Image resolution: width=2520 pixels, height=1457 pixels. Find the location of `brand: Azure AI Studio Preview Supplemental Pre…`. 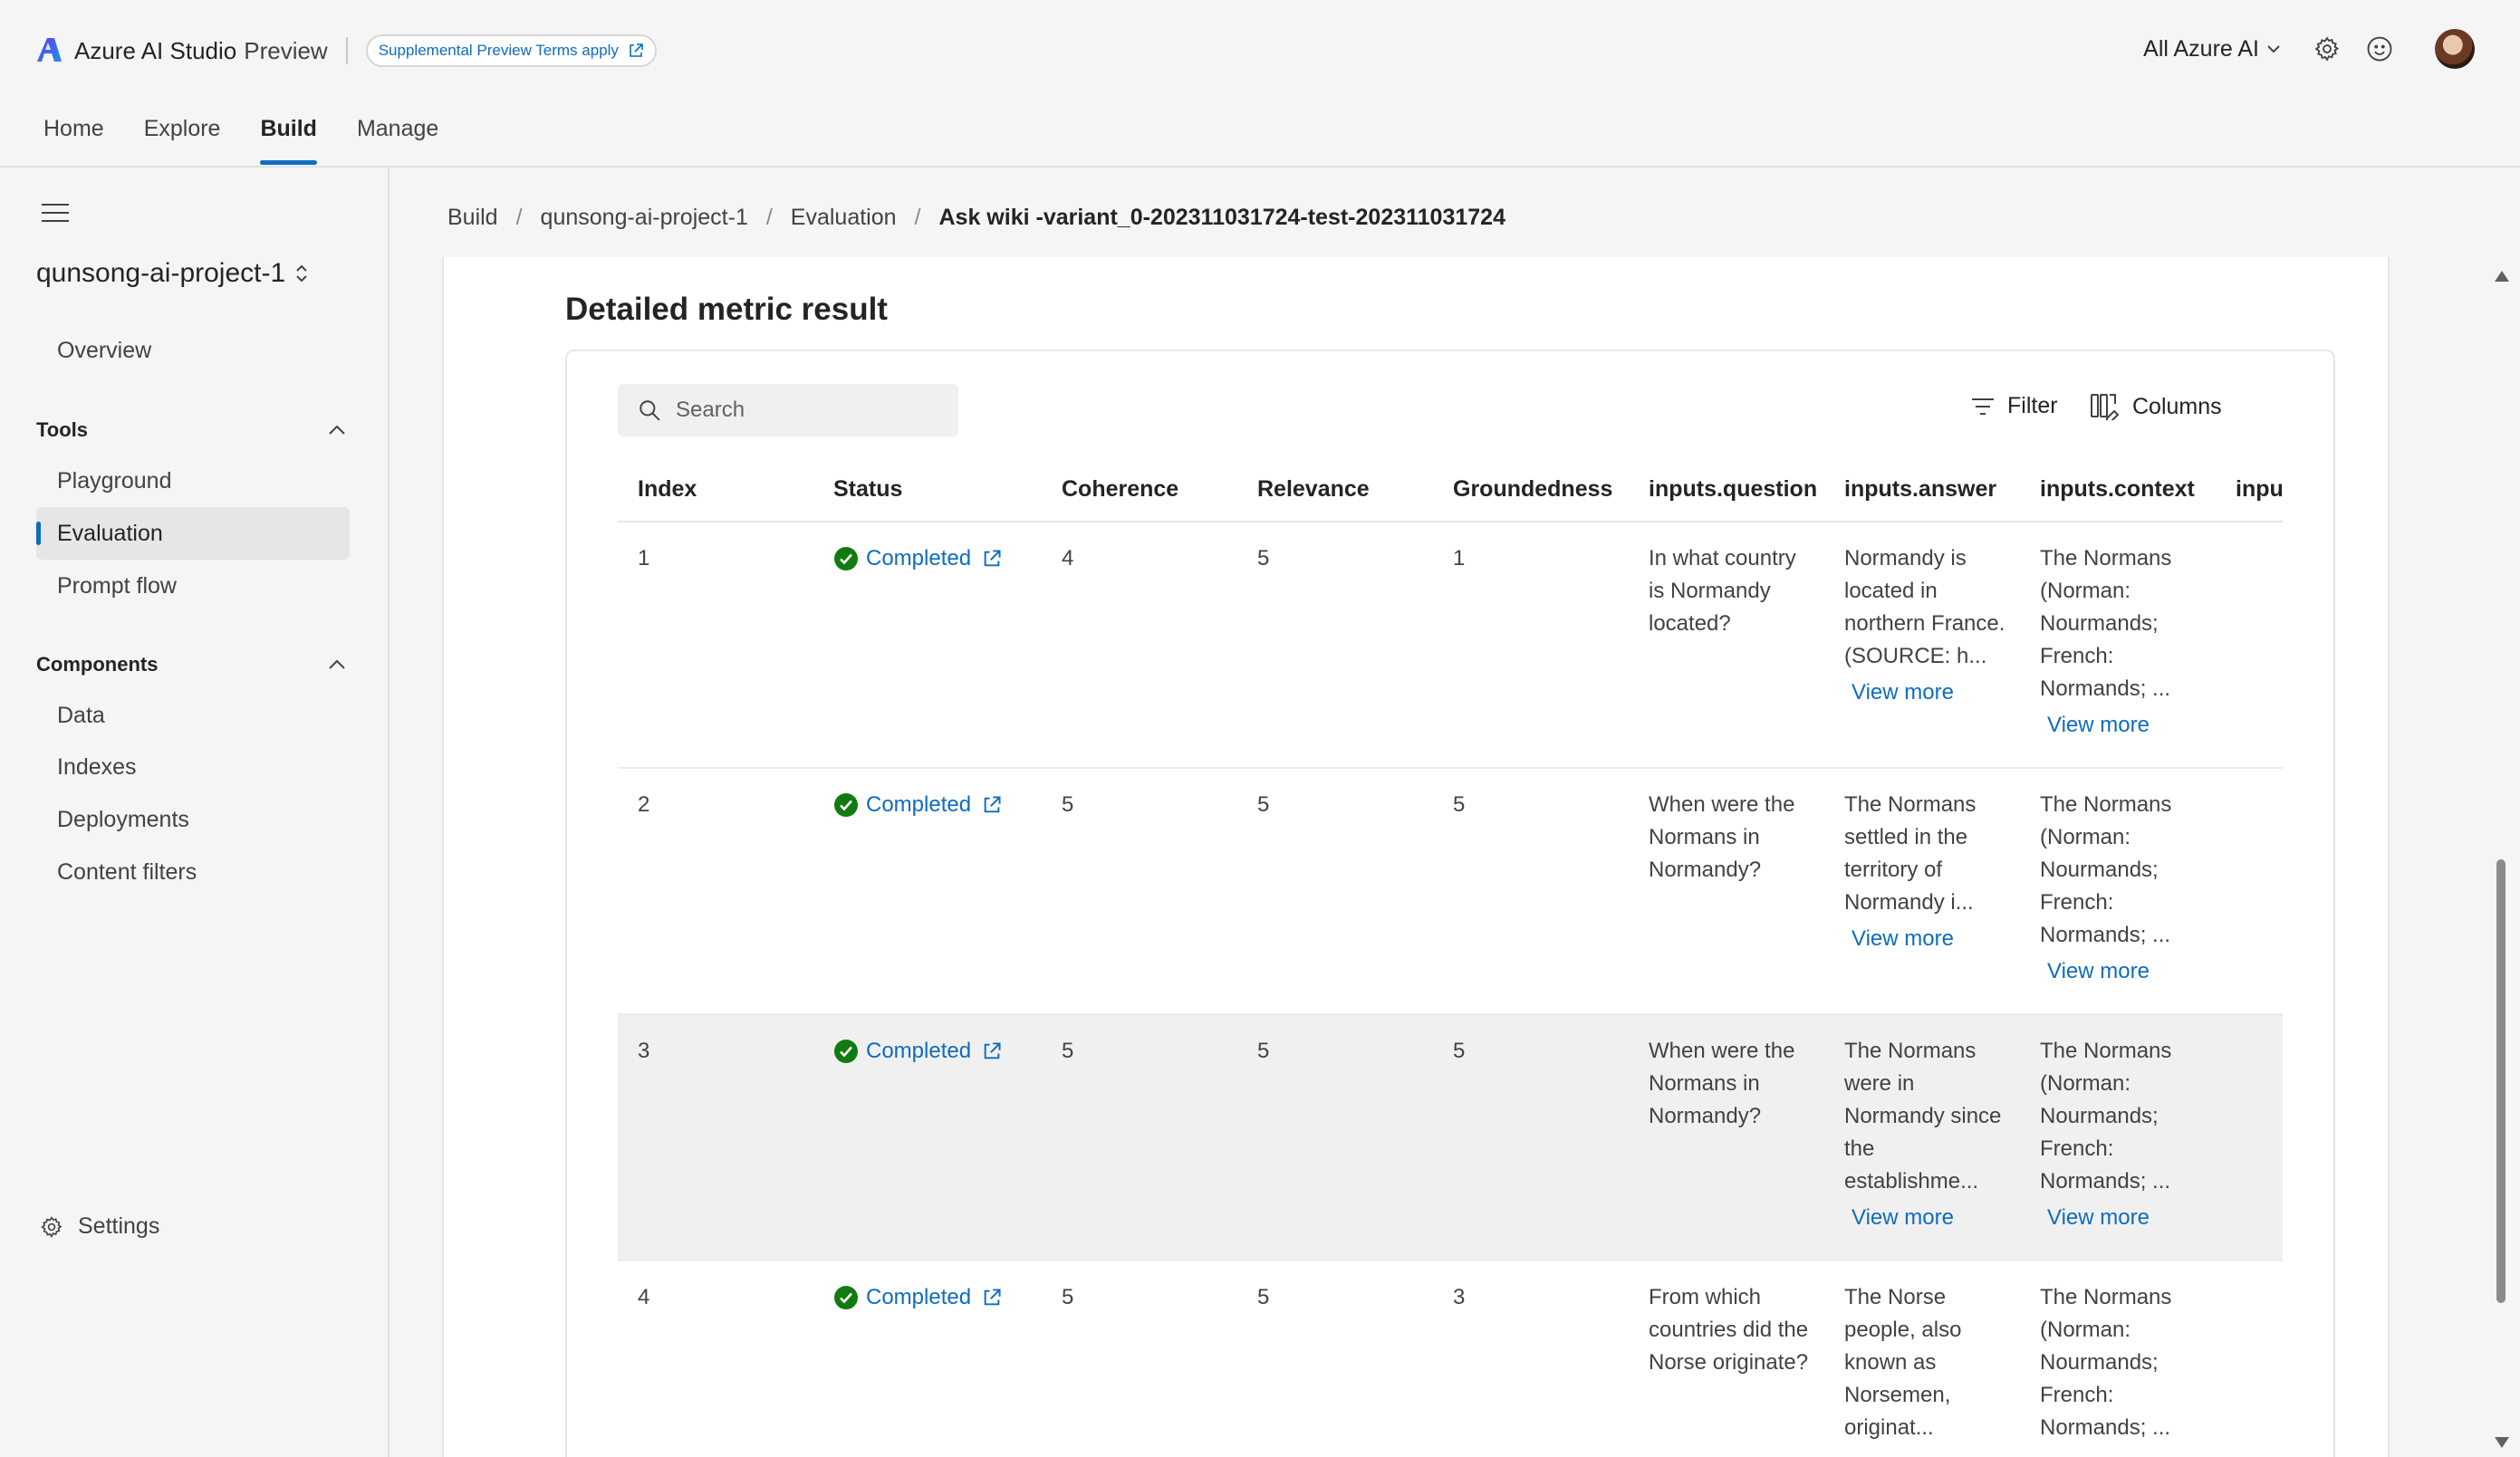

brand: Azure AI Studio Preview Supplemental Pre… is located at coordinates (346, 51).